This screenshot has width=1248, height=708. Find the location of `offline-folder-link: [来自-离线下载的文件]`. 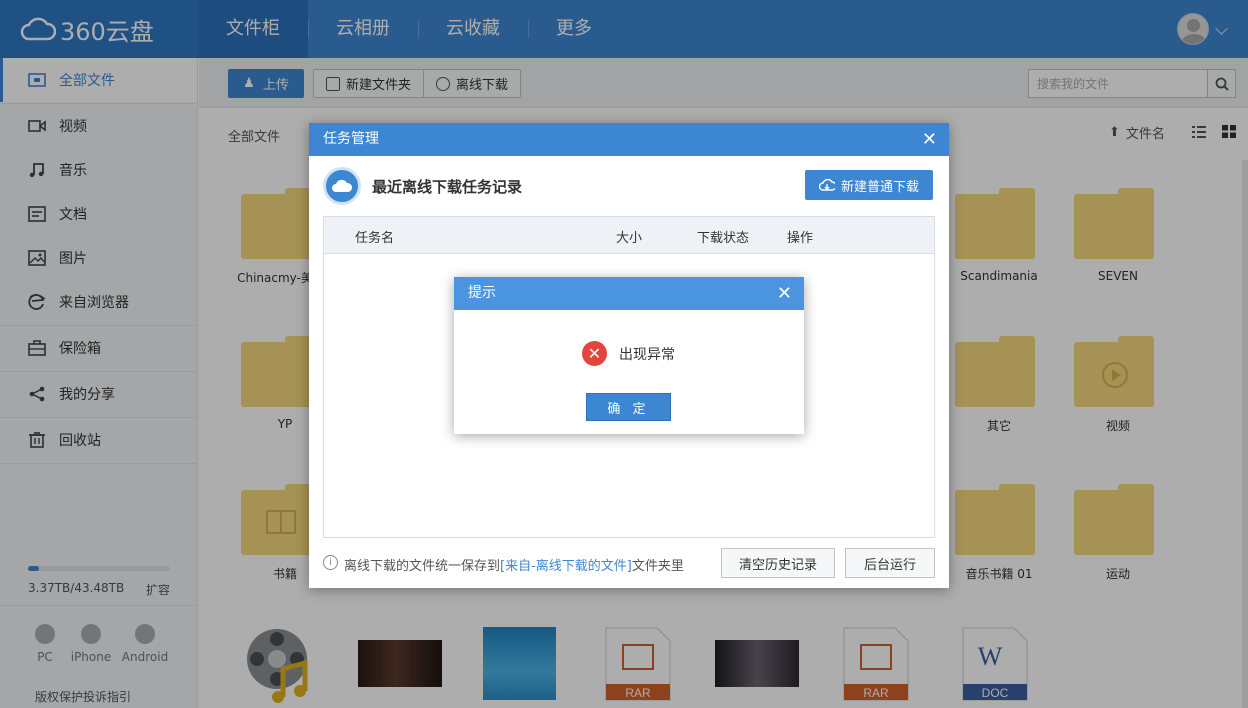

offline-folder-link: [来自-离线下载的文件] is located at coordinates (566, 566).